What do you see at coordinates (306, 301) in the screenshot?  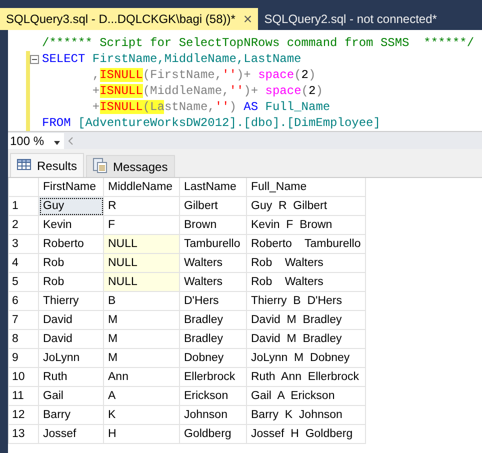 I see `table-cell: Thierry B D'Hers` at bounding box center [306, 301].